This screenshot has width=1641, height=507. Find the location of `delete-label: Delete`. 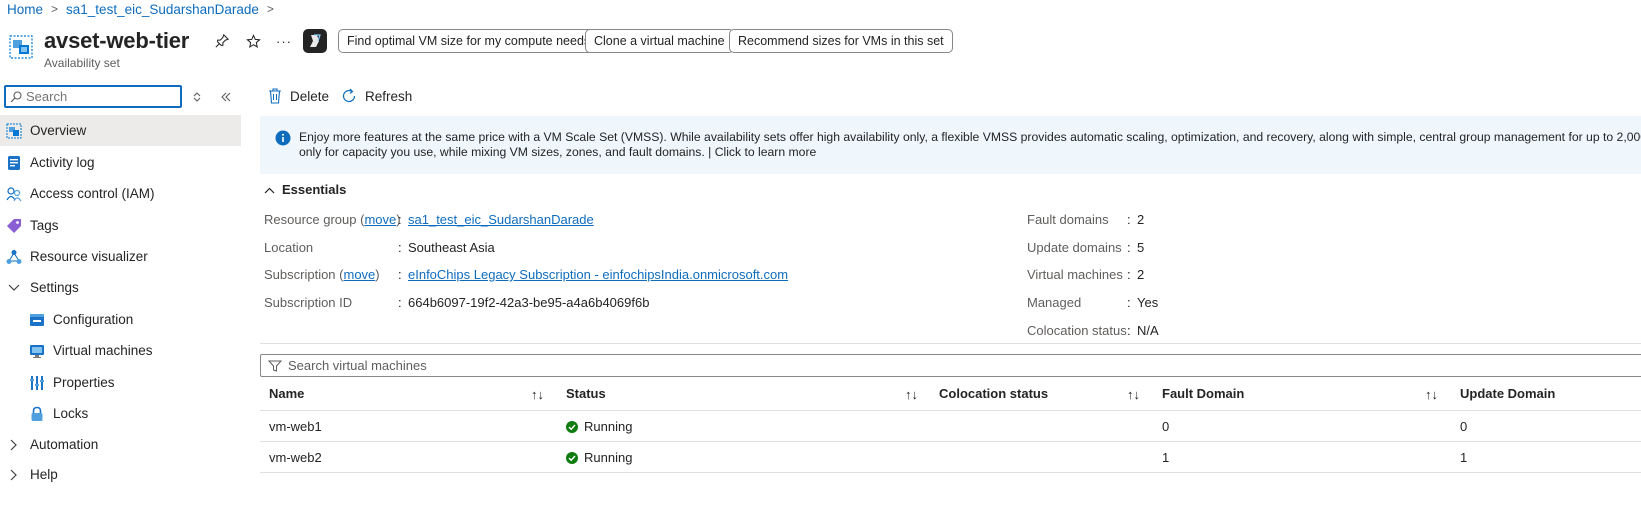

delete-label: Delete is located at coordinates (310, 96).